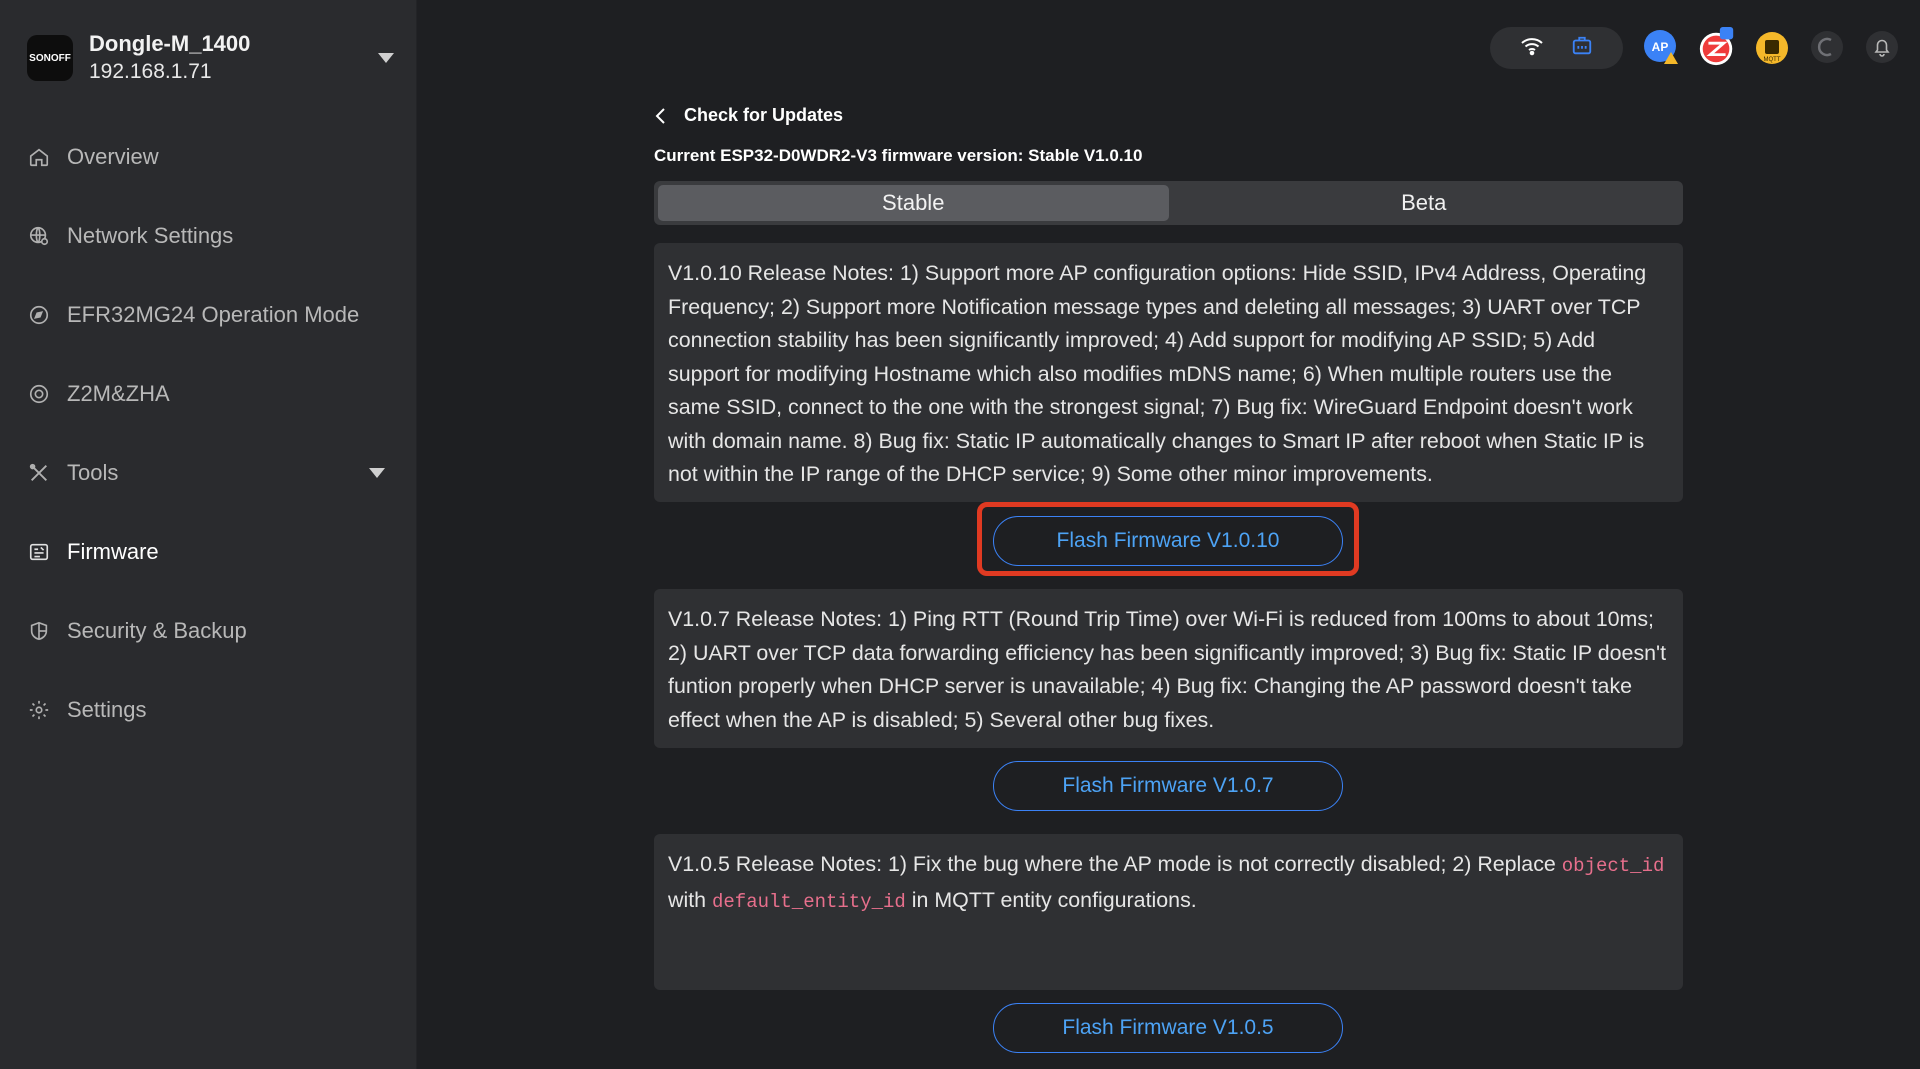 This screenshot has width=1920, height=1069. Describe the element at coordinates (113, 156) in the screenshot. I see `sidebar-item-label: Overview` at that location.